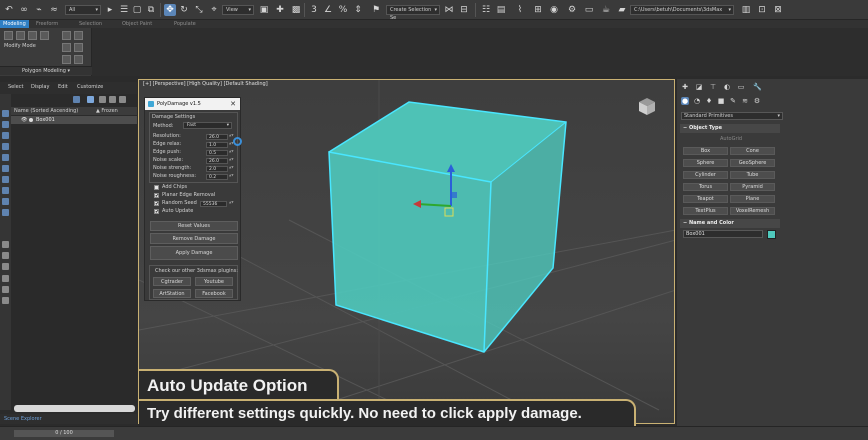  I want to click on menu-select: Select, so click(15, 87).